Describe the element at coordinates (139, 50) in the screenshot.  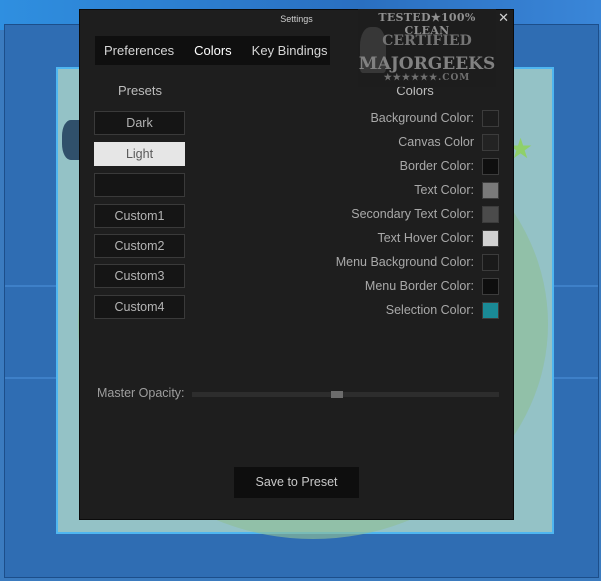
I see `tab-preferences: Preferences` at that location.